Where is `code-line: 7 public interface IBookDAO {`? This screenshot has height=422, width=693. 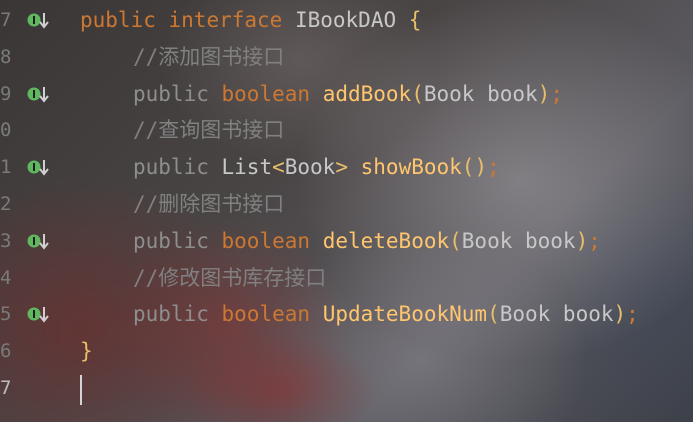 code-line: 7 public interface IBookDAO { is located at coordinates (346, 20).